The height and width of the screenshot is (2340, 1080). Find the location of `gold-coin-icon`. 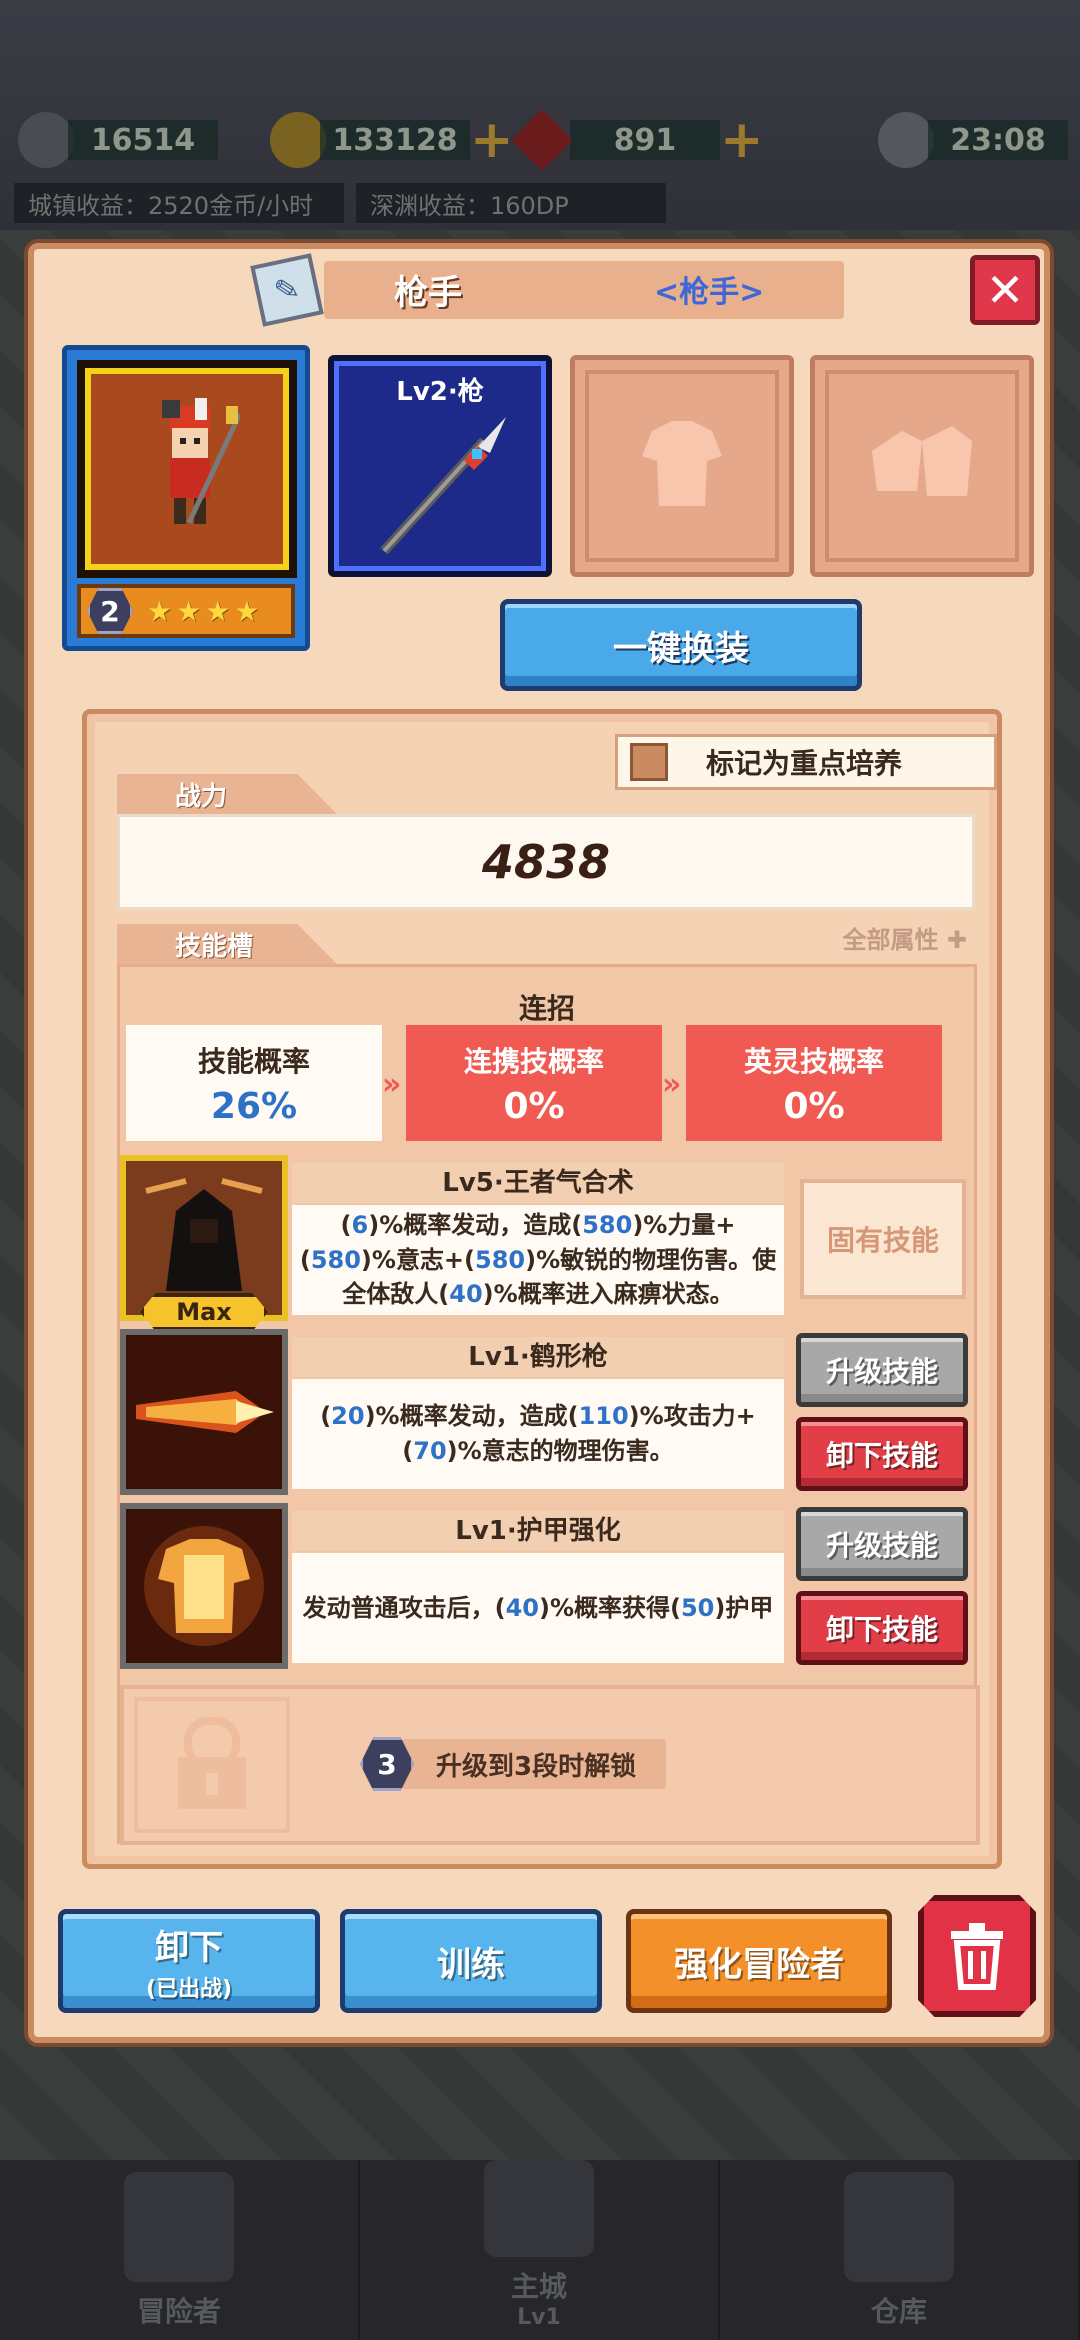

gold-coin-icon is located at coordinates (298, 140).